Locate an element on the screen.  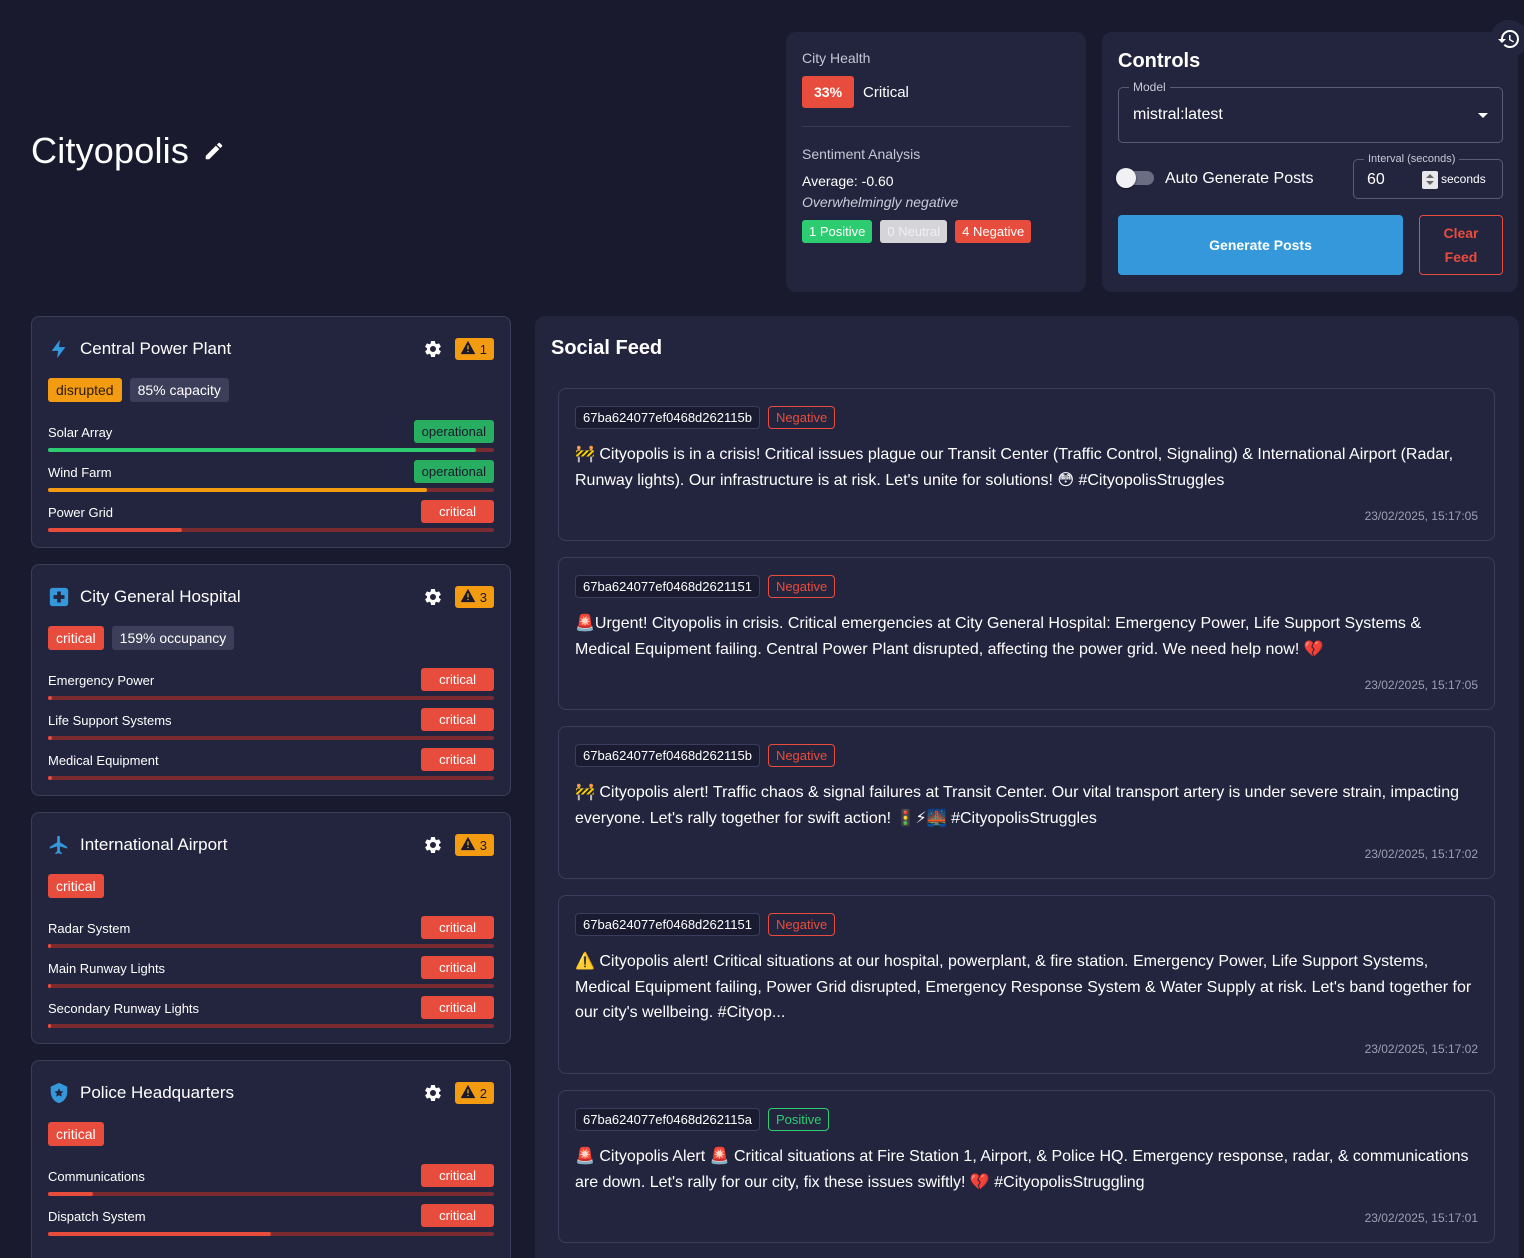
warning-count-badge: 2 is located at coordinates (474, 1093).